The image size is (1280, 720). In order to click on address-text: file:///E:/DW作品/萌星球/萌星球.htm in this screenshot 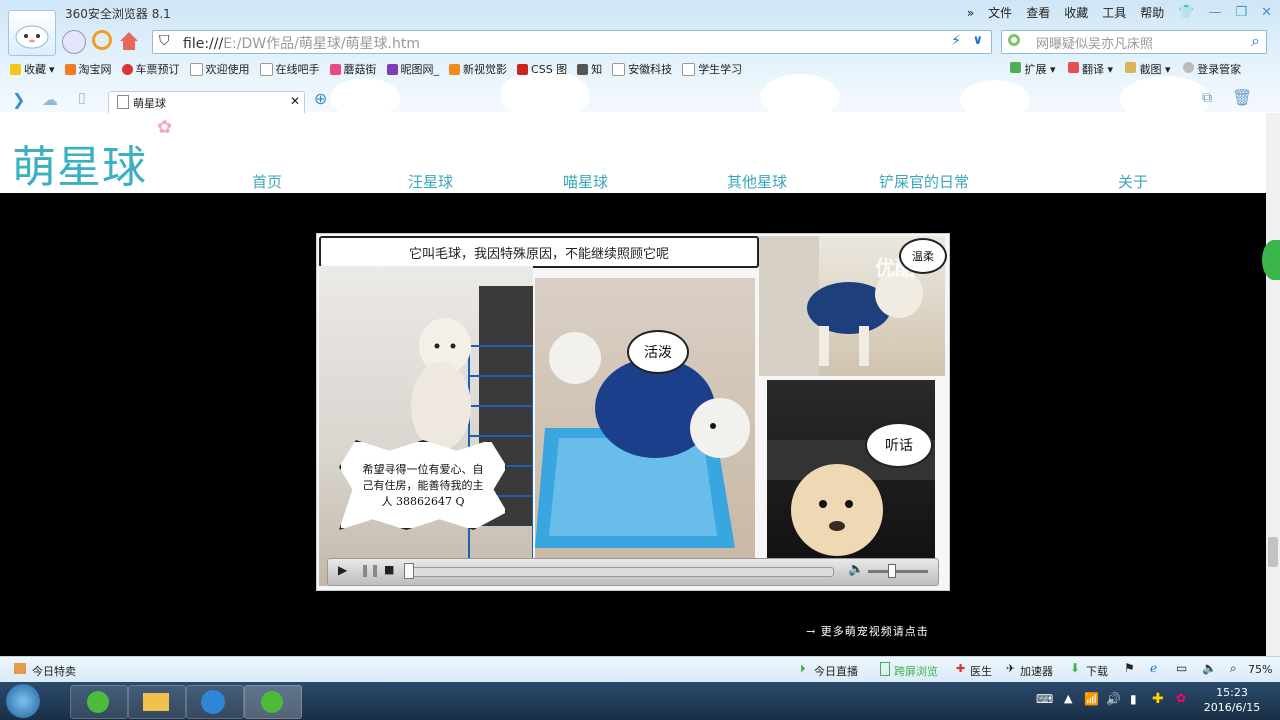, I will do `click(301, 43)`.